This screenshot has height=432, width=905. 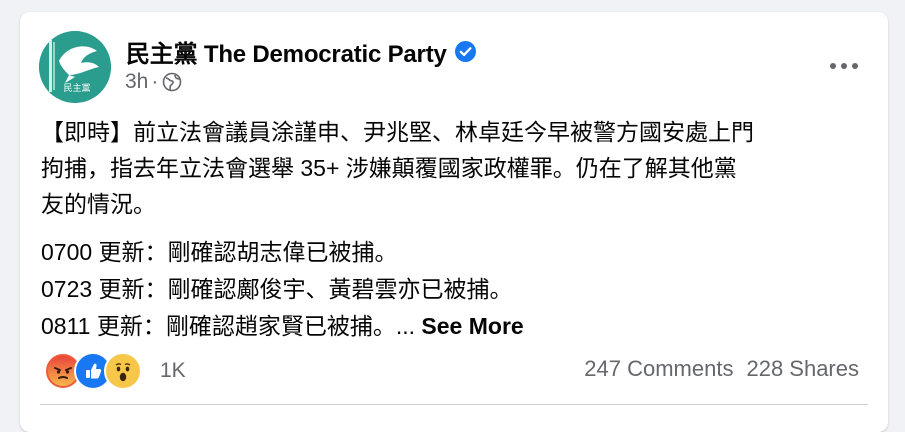 I want to click on update-line: 0723 更新：剛確認鄺俊宇、黃碧雲亦已被捕。, so click(x=277, y=289).